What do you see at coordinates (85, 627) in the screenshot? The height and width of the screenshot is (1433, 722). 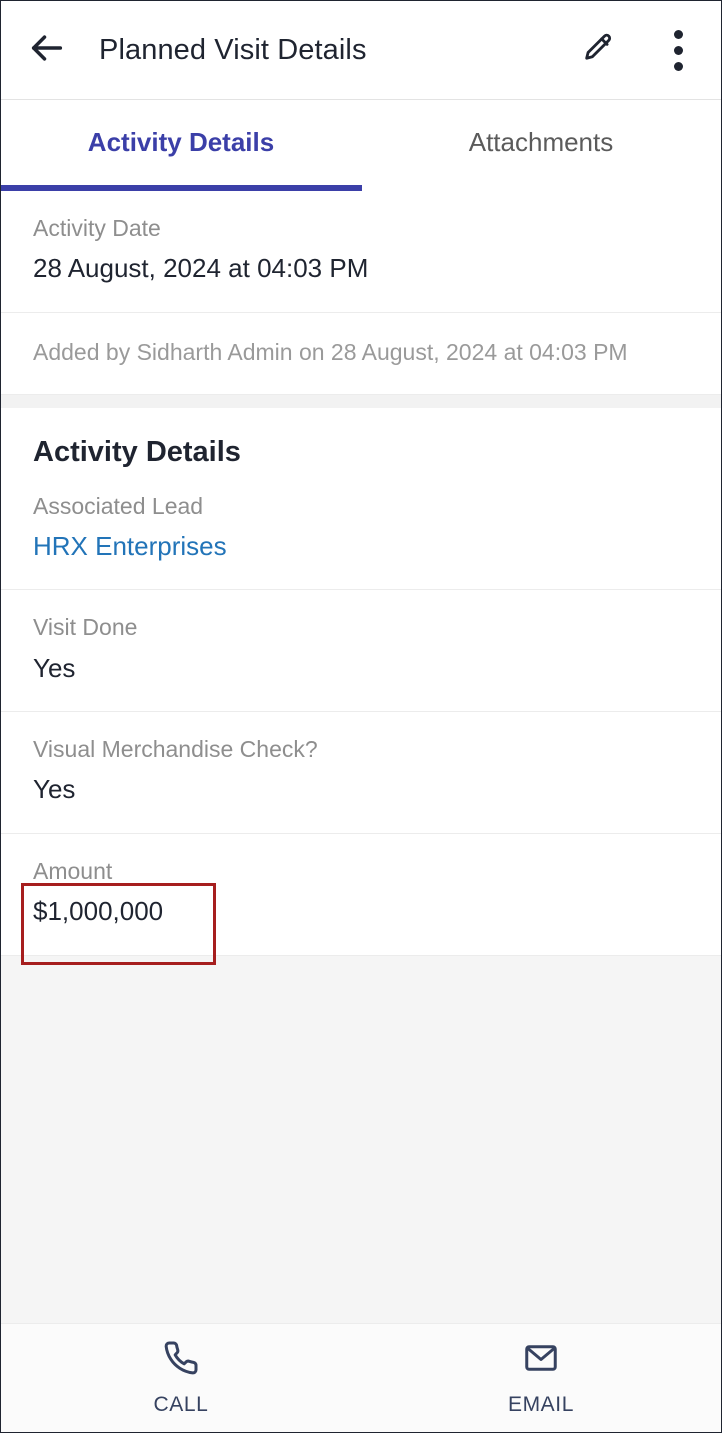 I see `field-visit-done-label: Visit Done` at bounding box center [85, 627].